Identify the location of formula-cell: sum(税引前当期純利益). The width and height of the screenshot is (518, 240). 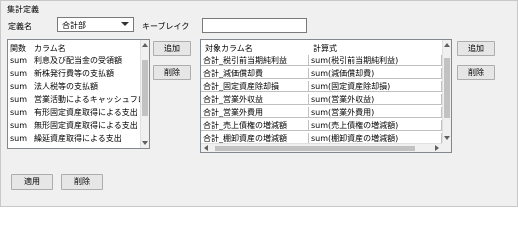
(375, 60).